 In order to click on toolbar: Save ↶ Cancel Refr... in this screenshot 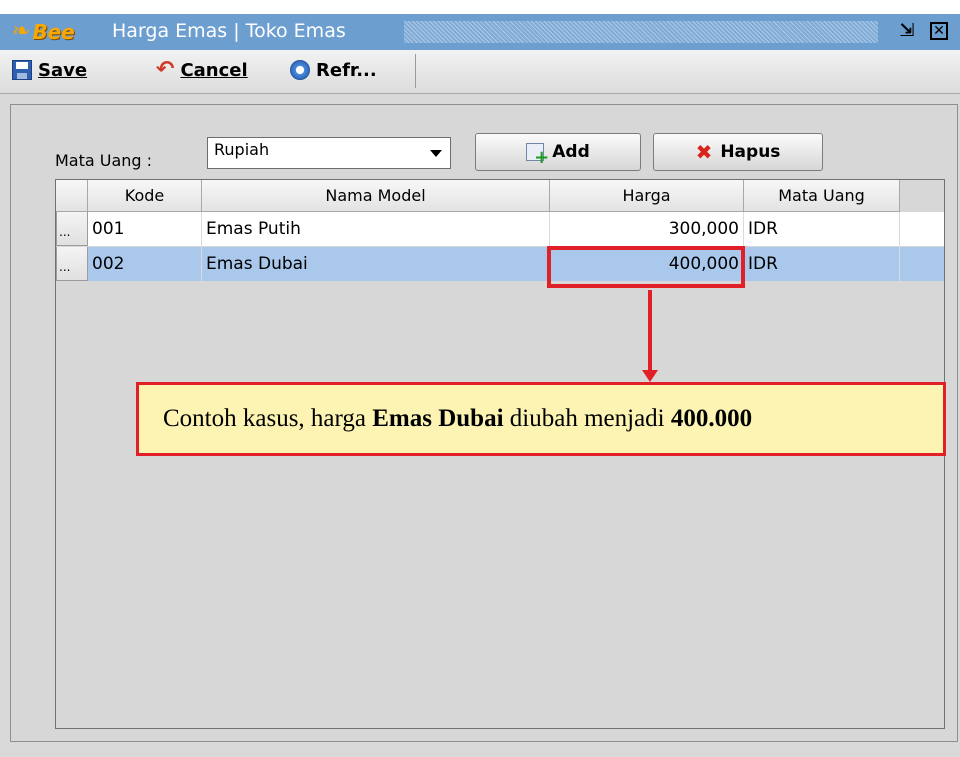, I will do `click(480, 72)`.